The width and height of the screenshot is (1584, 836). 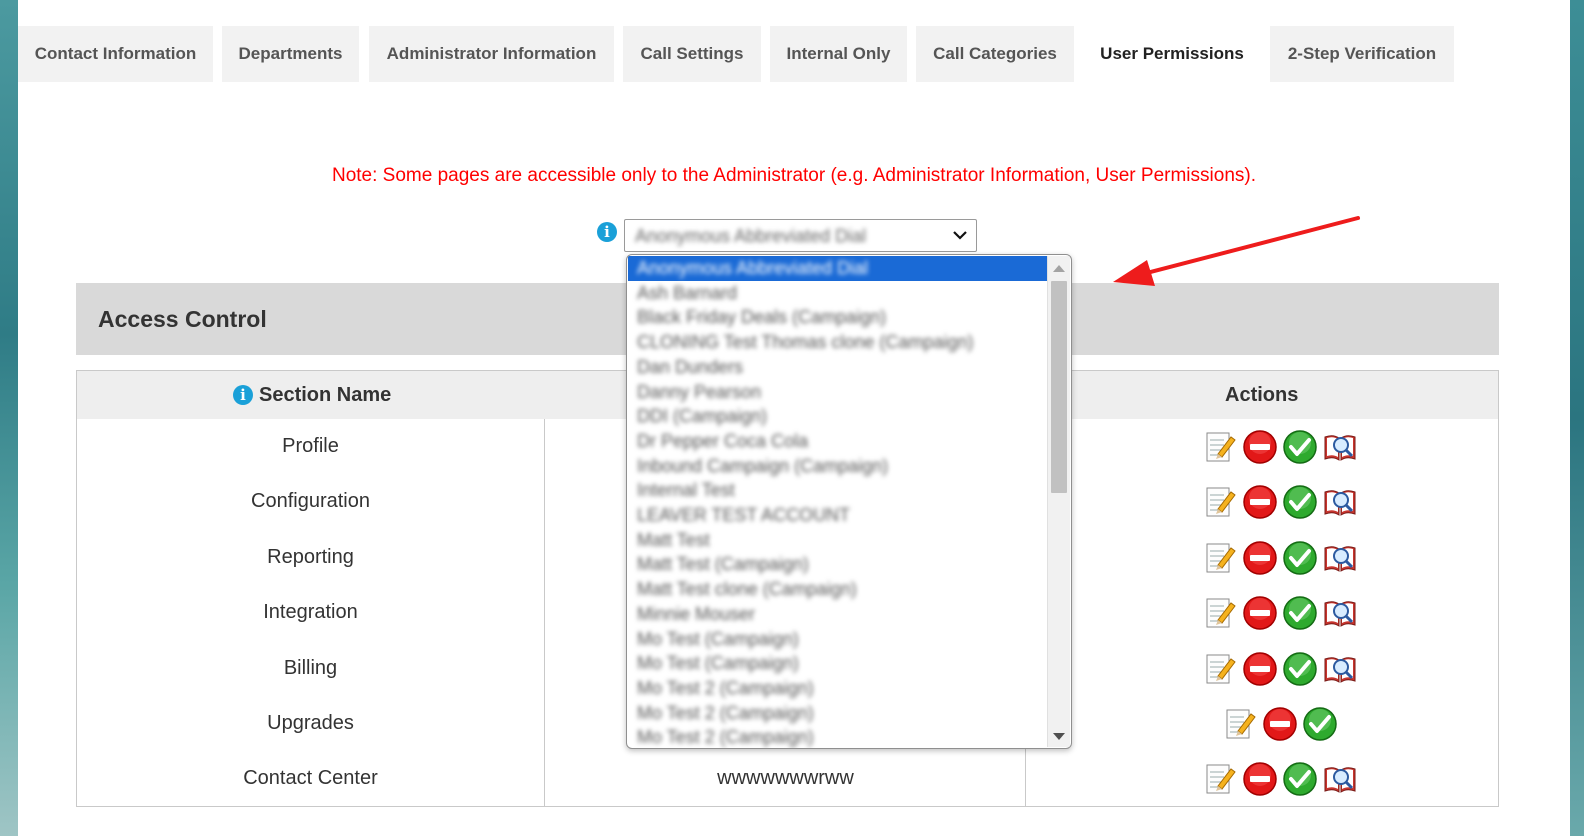 I want to click on dropdown-option-label: Anonymous Abbreviated Dial, so click(x=753, y=268).